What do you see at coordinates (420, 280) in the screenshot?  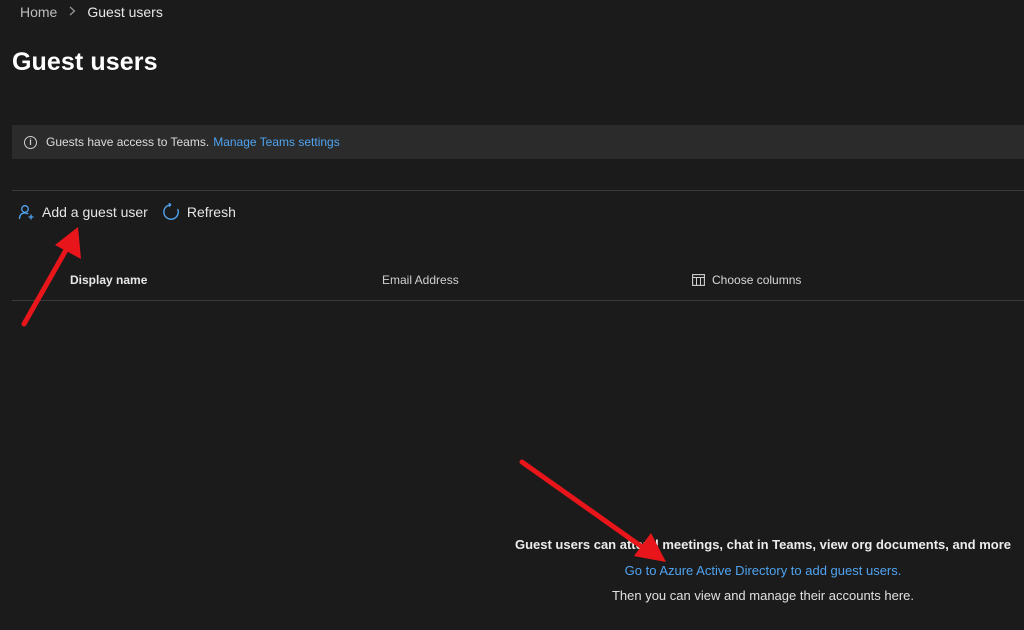 I see `column-header-email-address: Email Address` at bounding box center [420, 280].